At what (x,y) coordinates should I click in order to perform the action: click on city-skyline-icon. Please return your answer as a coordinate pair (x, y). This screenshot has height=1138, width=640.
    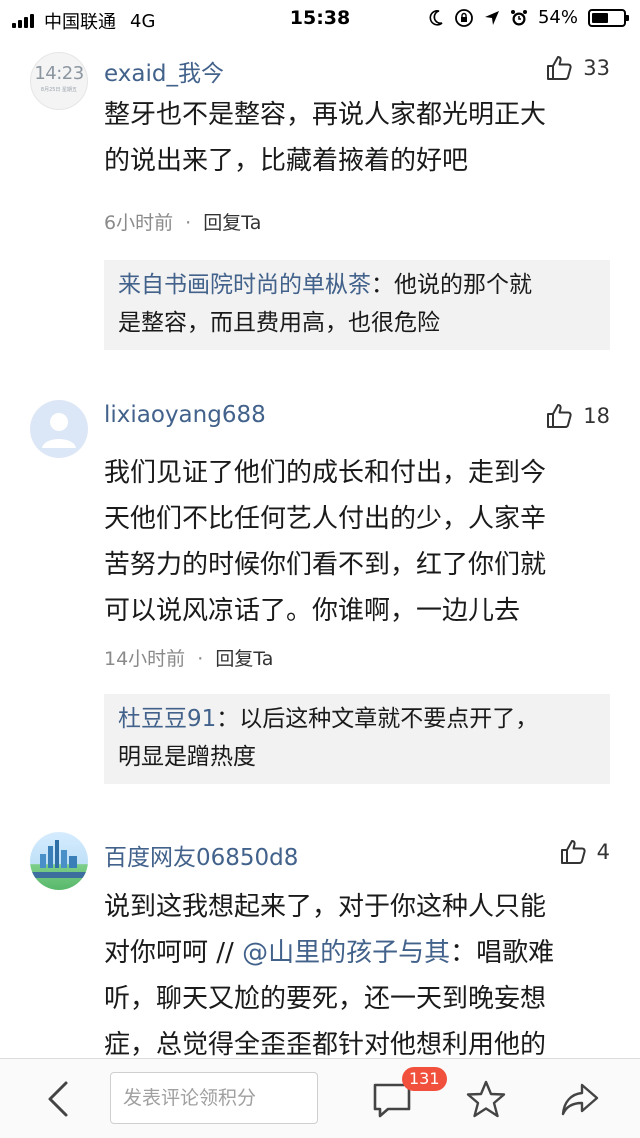
    Looking at the image, I should click on (59, 859).